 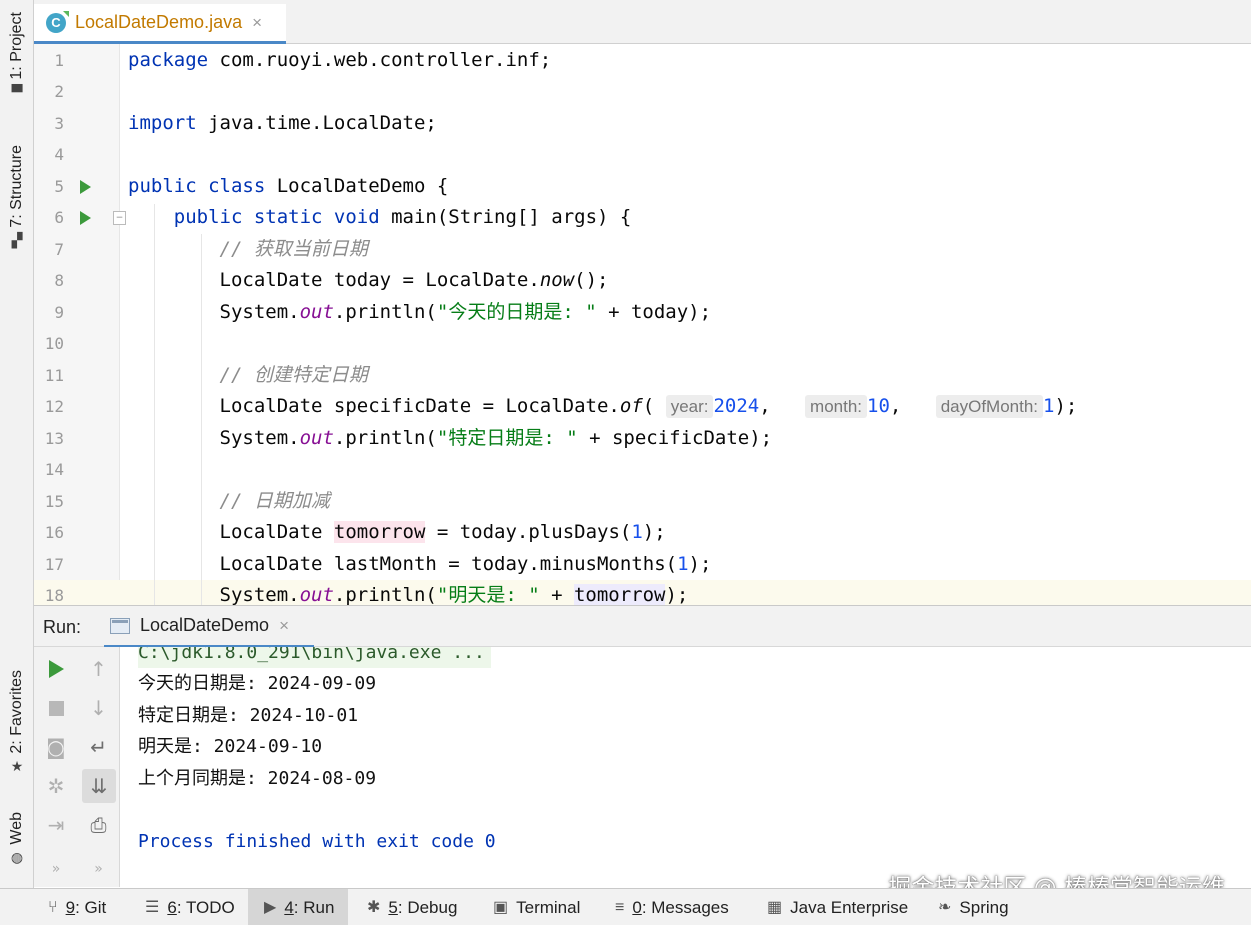 I want to click on git-key: 9, so click(x=70, y=907).